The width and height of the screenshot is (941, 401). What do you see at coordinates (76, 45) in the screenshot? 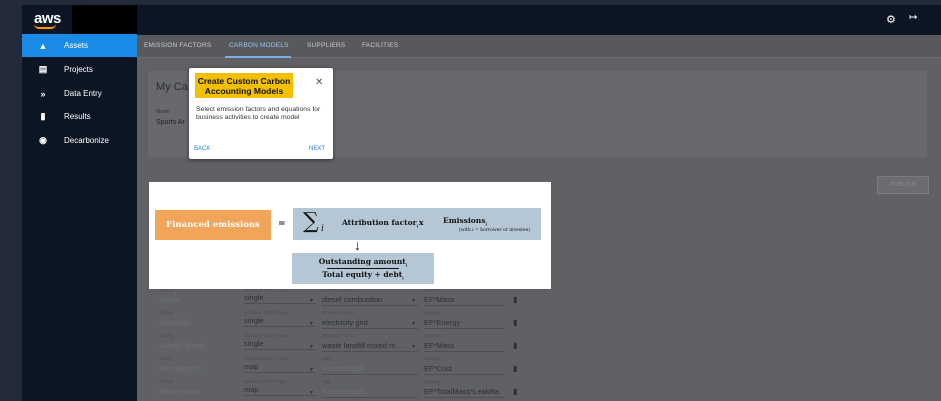
I see `sidebar-item-label: Assets` at bounding box center [76, 45].